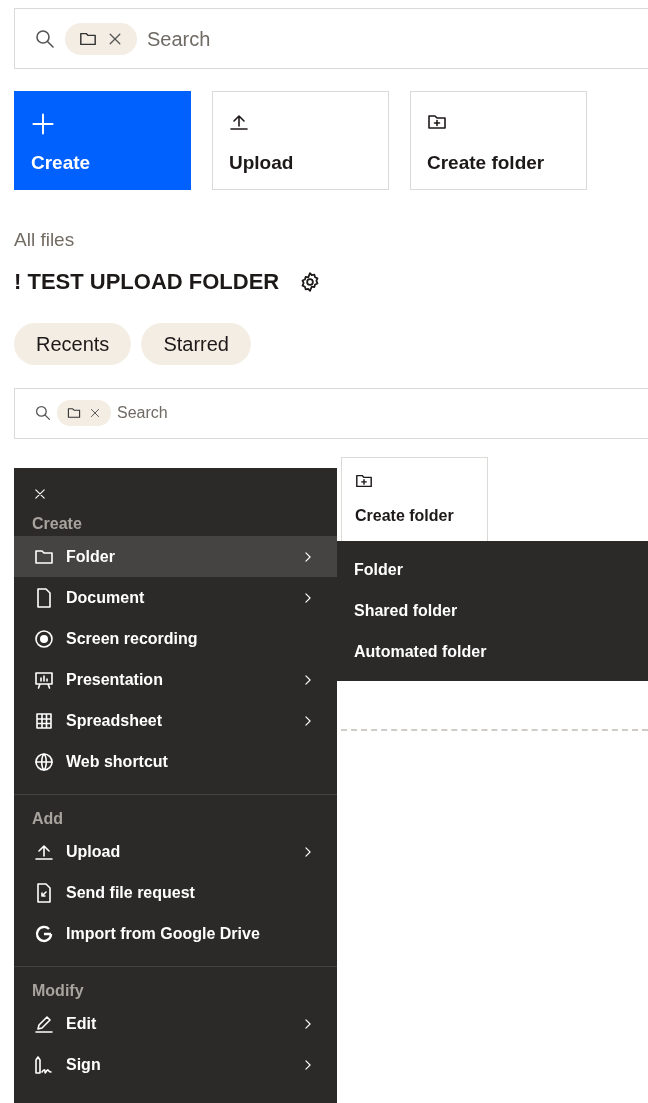 The height and width of the screenshot is (1103, 648). What do you see at coordinates (175, 851) in the screenshot?
I see `menu-item: Upload` at bounding box center [175, 851].